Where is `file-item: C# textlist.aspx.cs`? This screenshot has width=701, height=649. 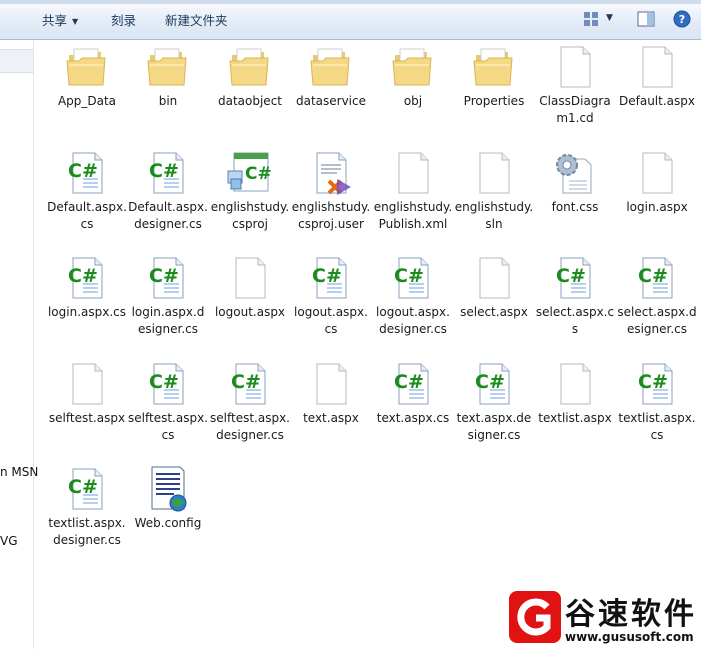
file-item: C# textlist.aspx.cs is located at coordinates (657, 402).